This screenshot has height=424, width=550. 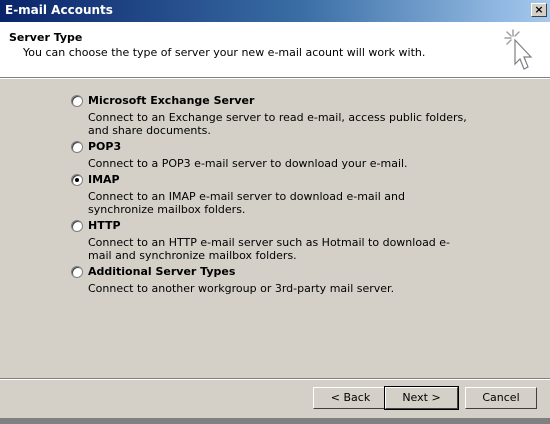 What do you see at coordinates (539, 10) in the screenshot?
I see `close-icon: ×` at bounding box center [539, 10].